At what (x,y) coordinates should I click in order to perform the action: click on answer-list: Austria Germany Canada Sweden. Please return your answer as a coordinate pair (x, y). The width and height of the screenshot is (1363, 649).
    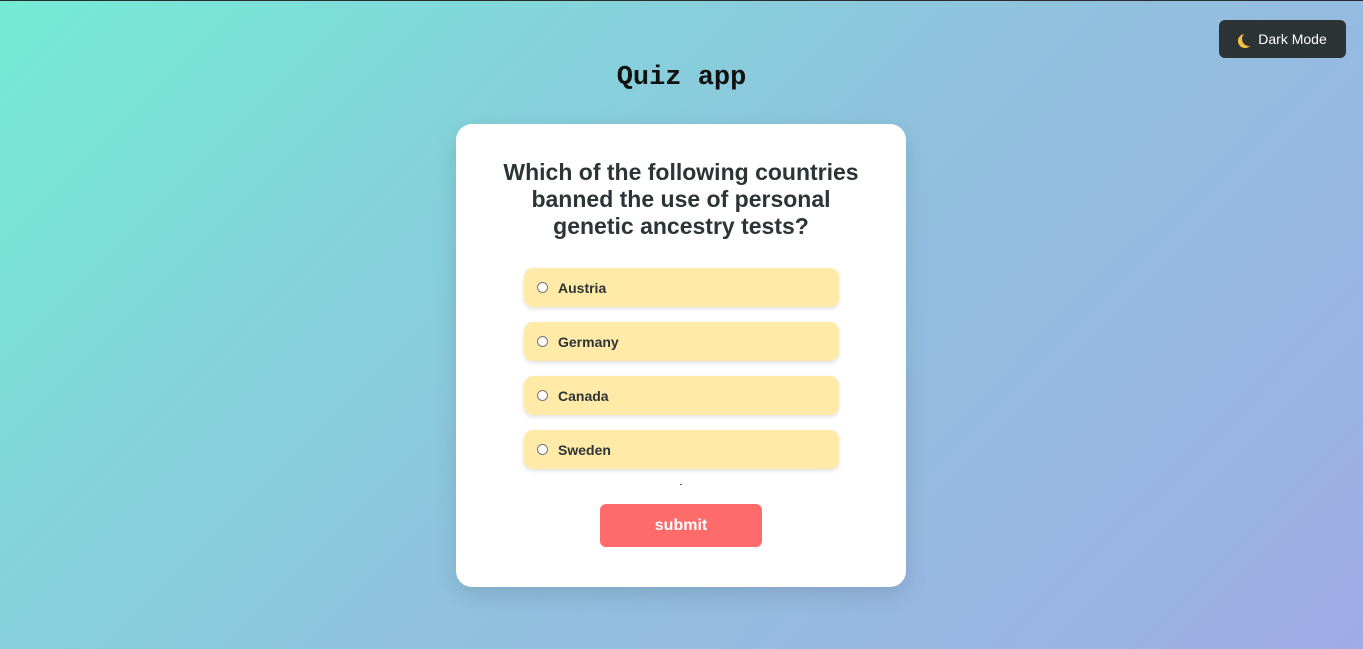
    Looking at the image, I should click on (681, 376).